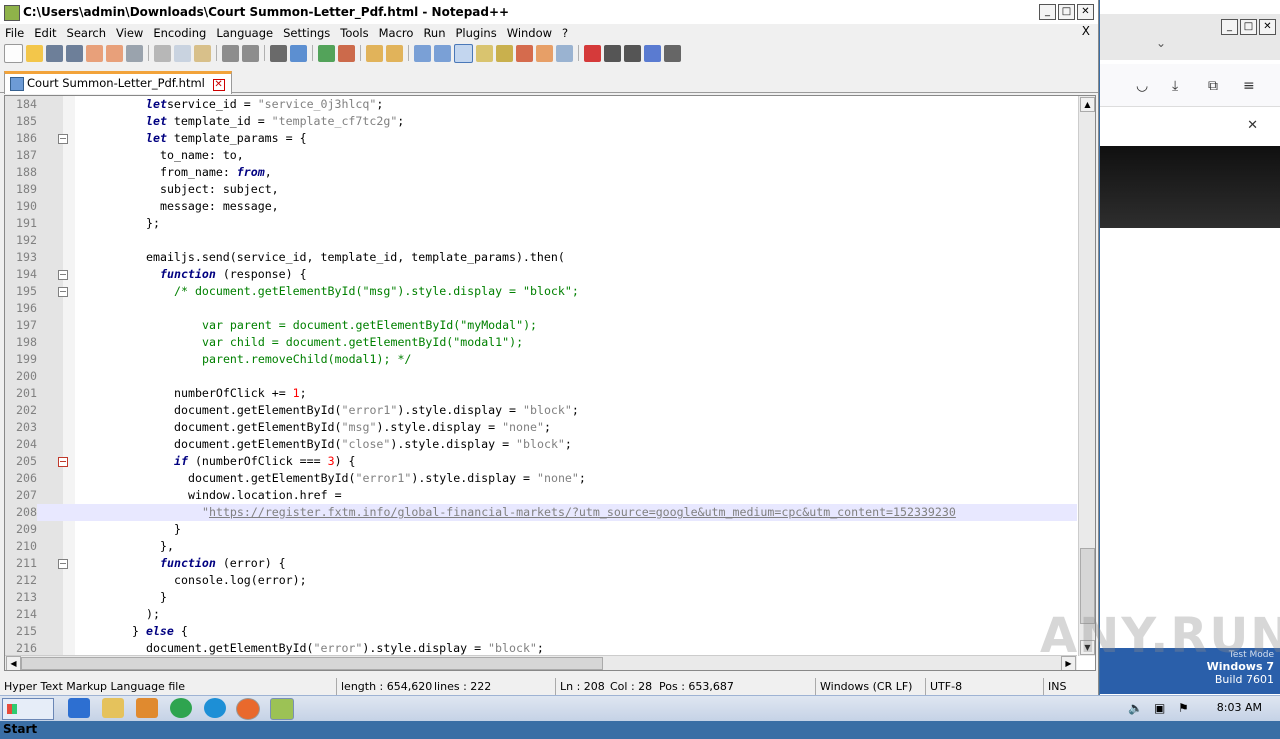 The height and width of the screenshot is (739, 1280). Describe the element at coordinates (250, 53) in the screenshot. I see `redo-icon` at that location.